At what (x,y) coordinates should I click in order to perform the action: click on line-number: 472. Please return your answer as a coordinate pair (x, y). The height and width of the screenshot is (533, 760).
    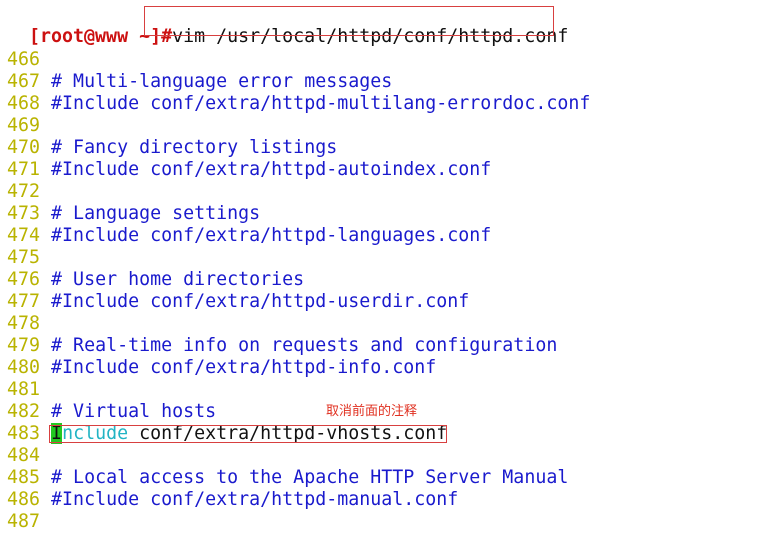
    Looking at the image, I should click on (24, 191).